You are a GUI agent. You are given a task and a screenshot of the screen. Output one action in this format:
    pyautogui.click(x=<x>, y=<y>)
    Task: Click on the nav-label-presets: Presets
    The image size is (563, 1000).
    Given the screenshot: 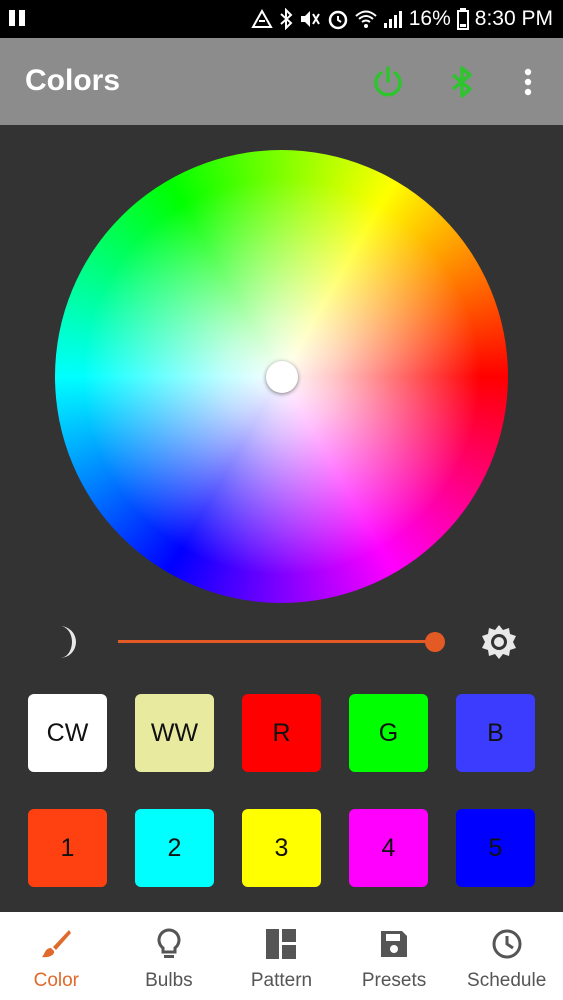 What is the action you would take?
    pyautogui.click(x=394, y=980)
    